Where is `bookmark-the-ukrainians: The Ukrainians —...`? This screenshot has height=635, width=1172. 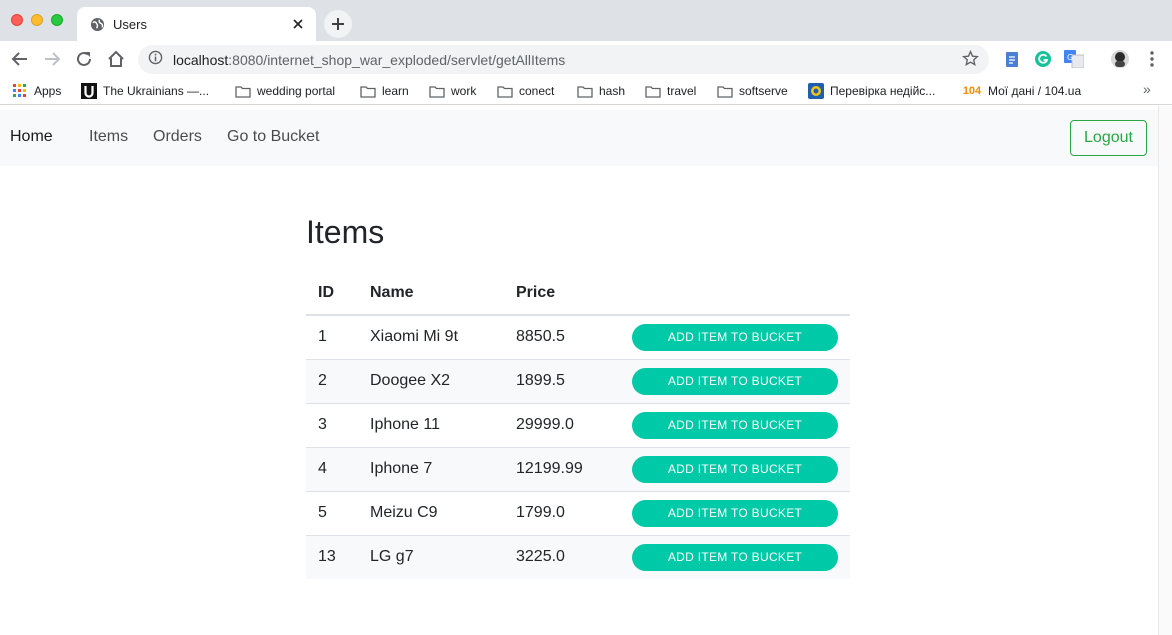
bookmark-the-ukrainians: The Ukrainians —... is located at coordinates (145, 91).